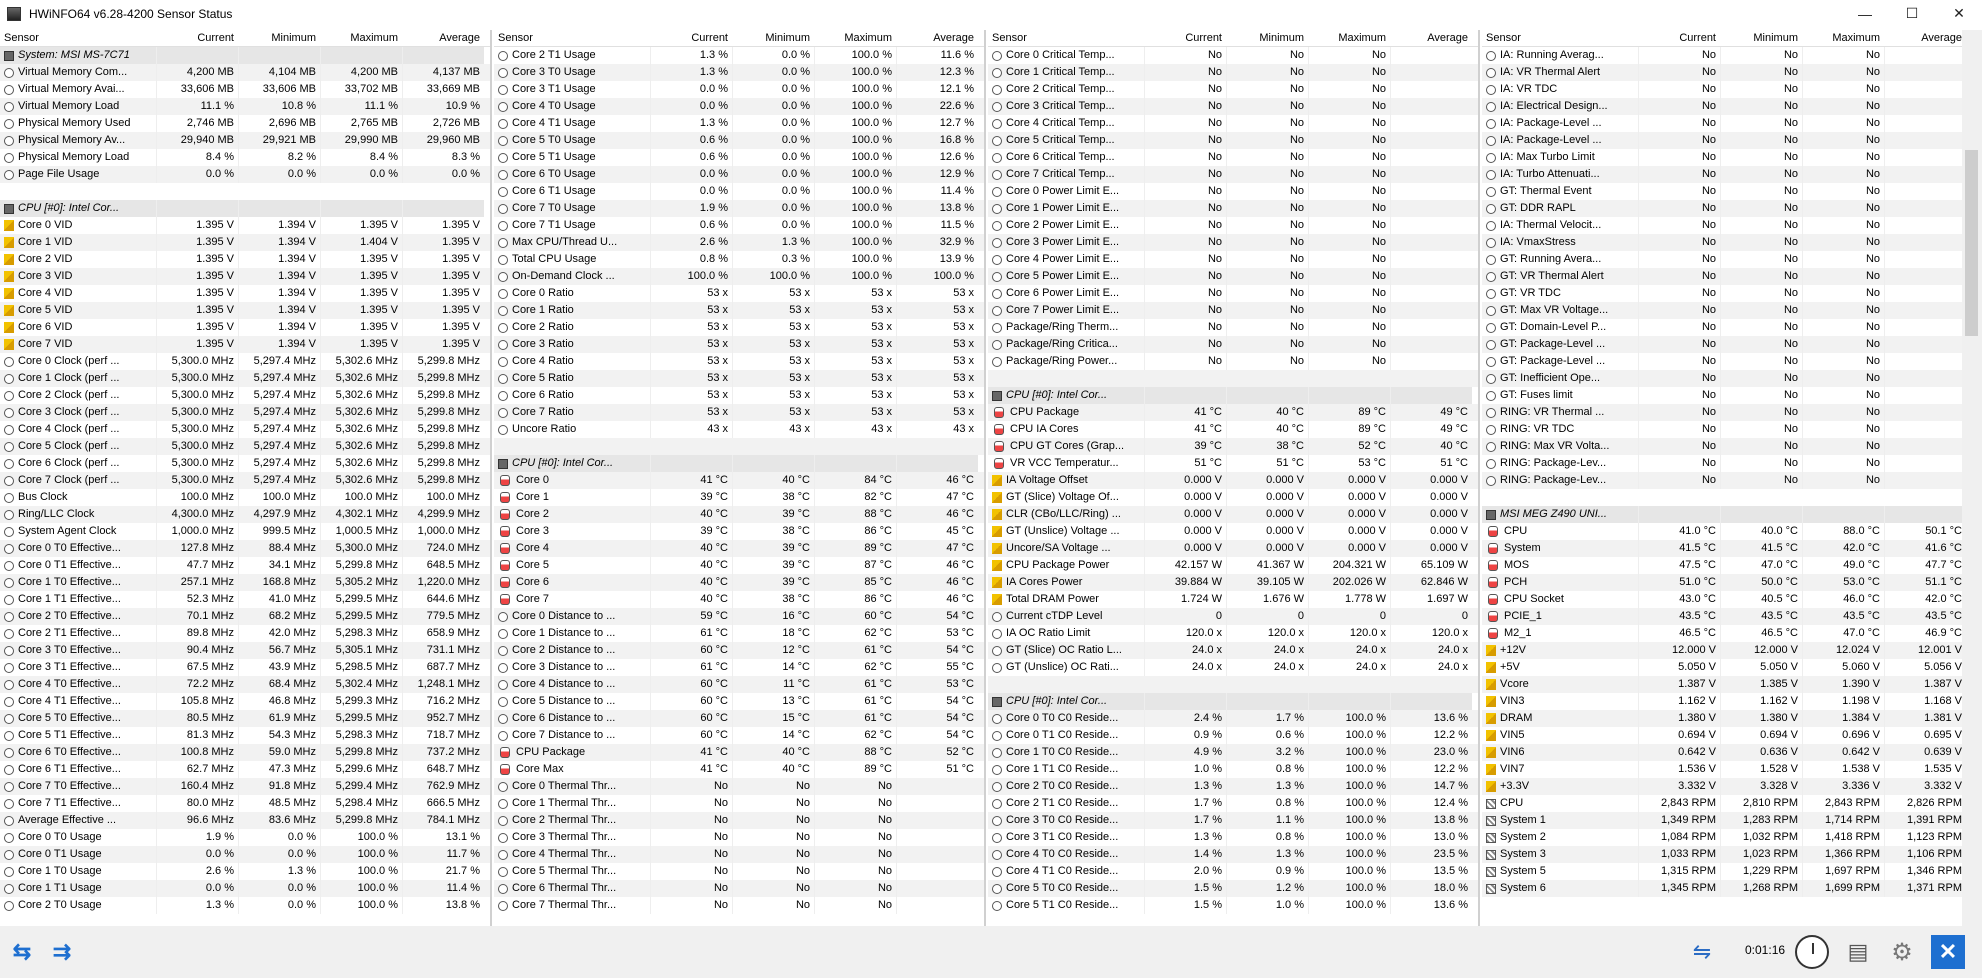 This screenshot has width=1982, height=978. I want to click on sensor-row: Core 0 Power Limit E... No No No, so click(1233, 191).